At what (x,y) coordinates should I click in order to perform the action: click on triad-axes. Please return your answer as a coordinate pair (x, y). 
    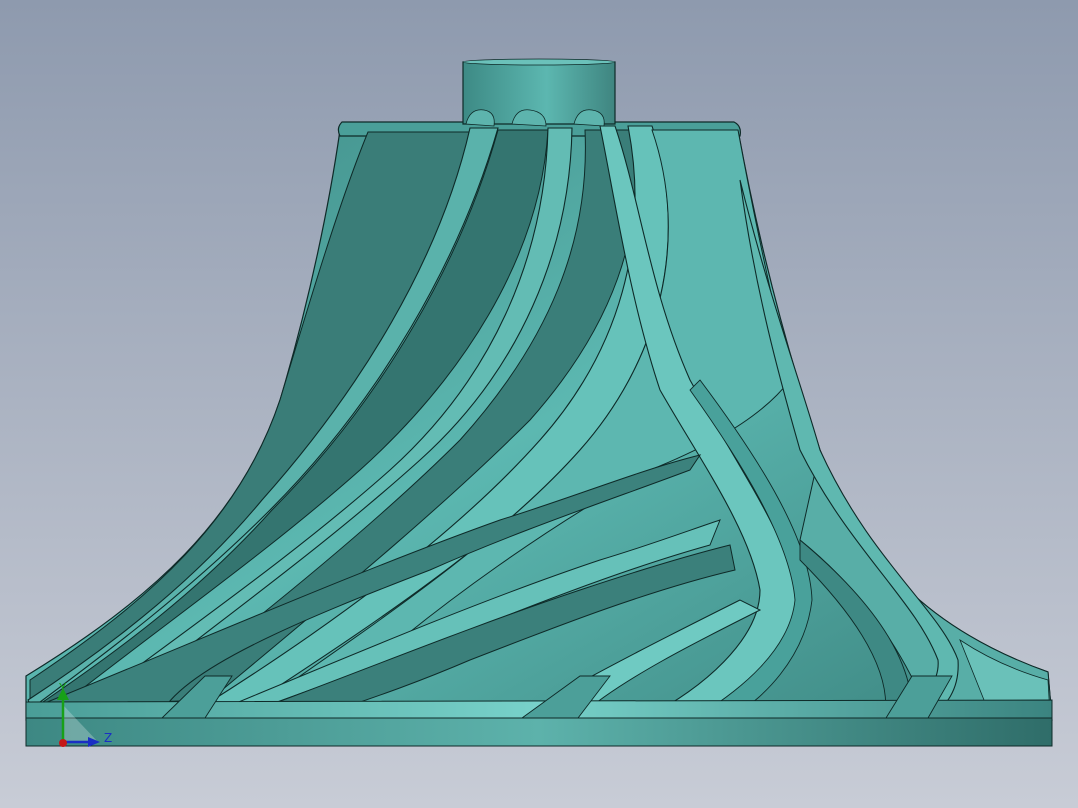
    Looking at the image, I should click on (78, 717).